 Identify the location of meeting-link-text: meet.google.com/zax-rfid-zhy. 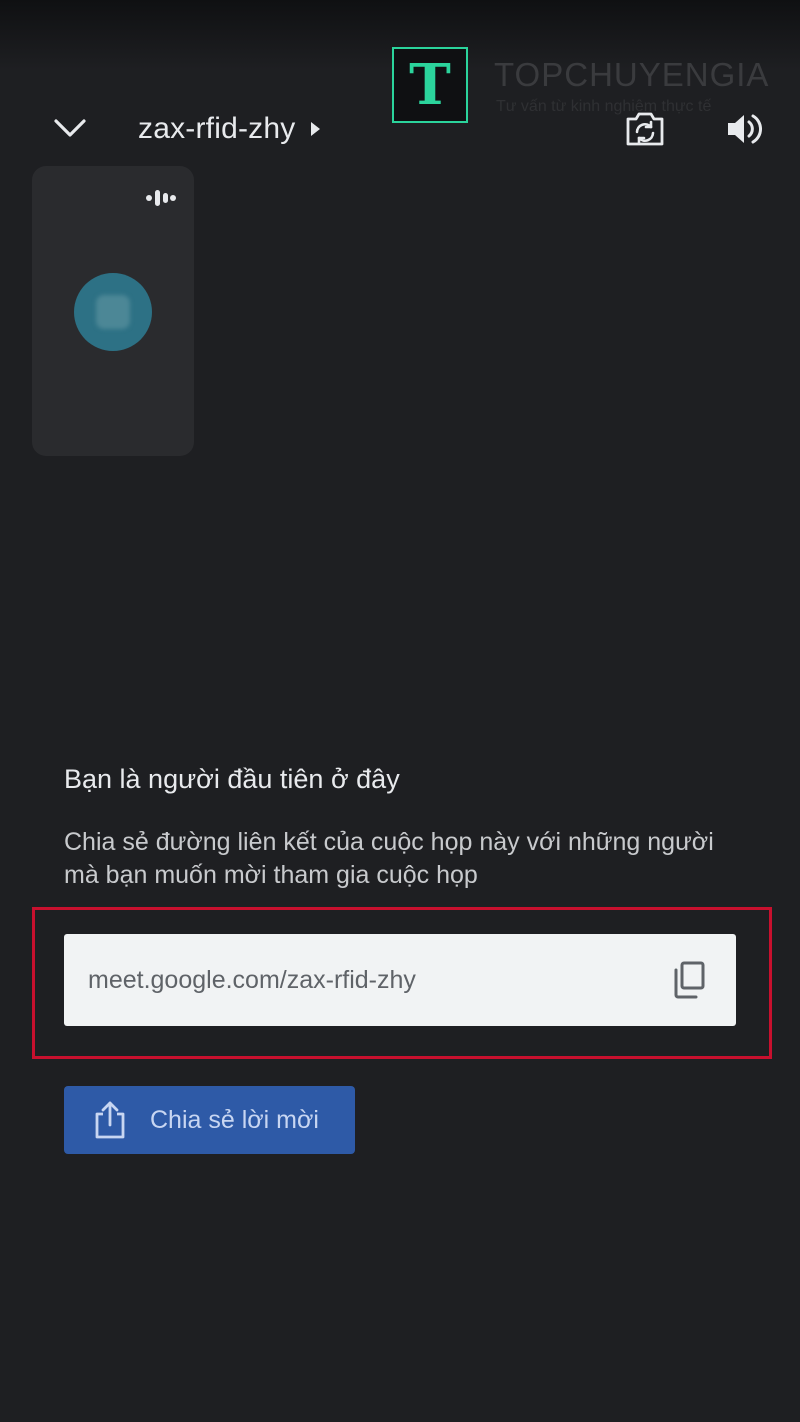
(252, 979).